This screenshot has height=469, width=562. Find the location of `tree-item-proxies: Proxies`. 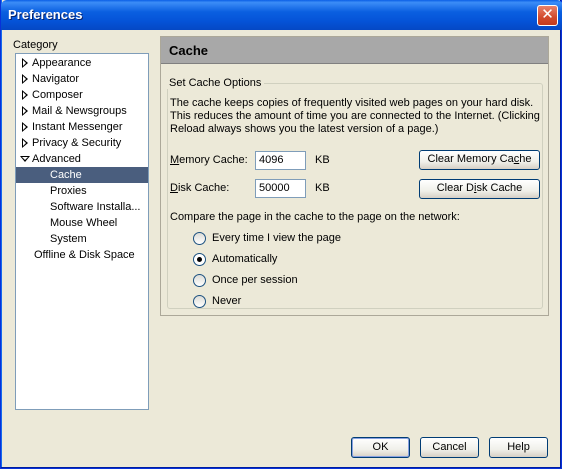

tree-item-proxies: Proxies is located at coordinates (82, 191).